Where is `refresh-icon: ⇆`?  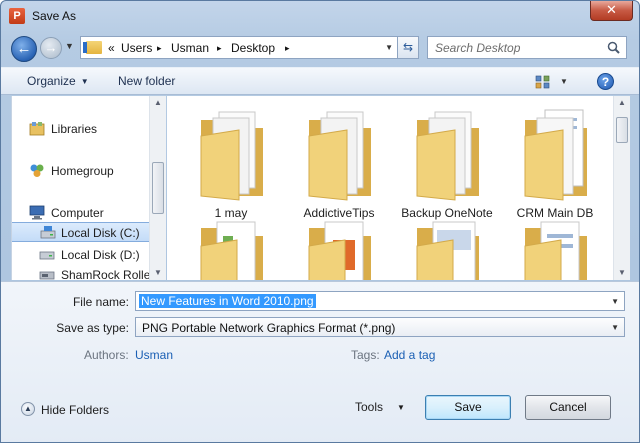
refresh-icon: ⇆ is located at coordinates (408, 47).